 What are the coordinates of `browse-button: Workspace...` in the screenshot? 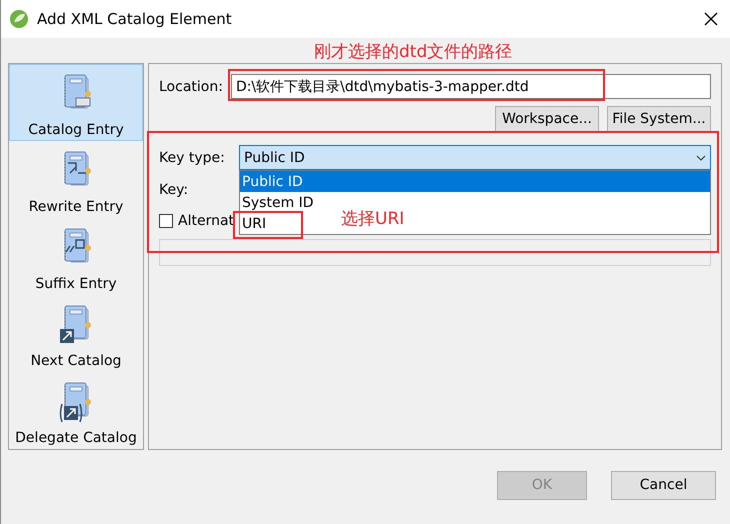 It's located at (547, 119).